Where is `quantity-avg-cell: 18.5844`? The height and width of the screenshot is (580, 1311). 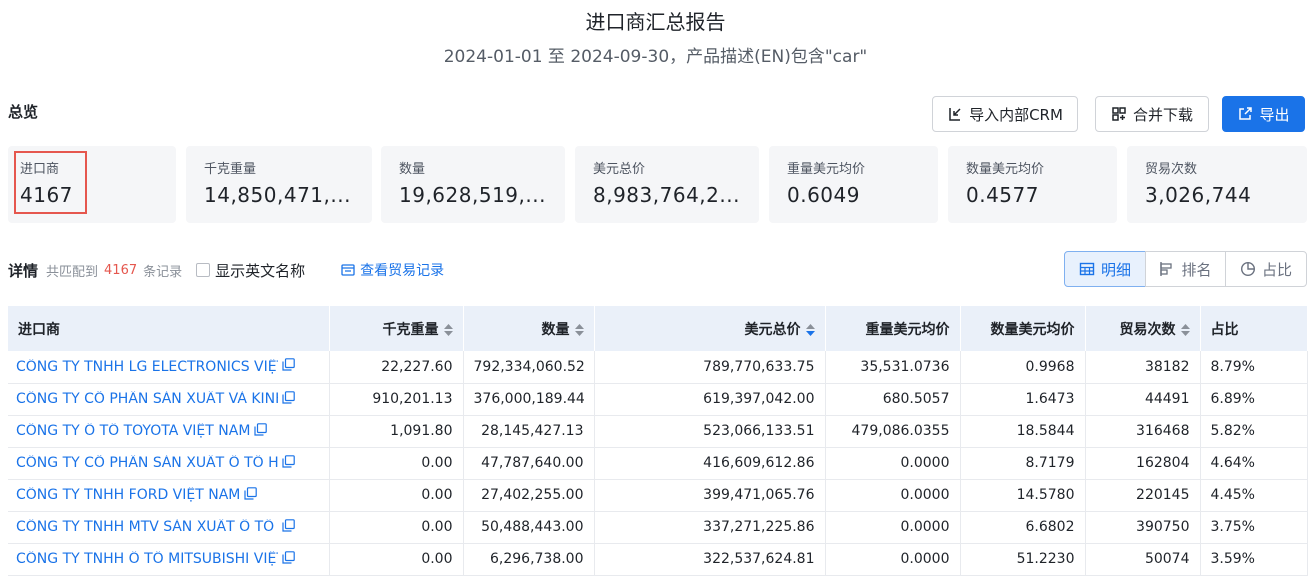
quantity-avg-cell: 18.5844 is located at coordinates (1023, 431).